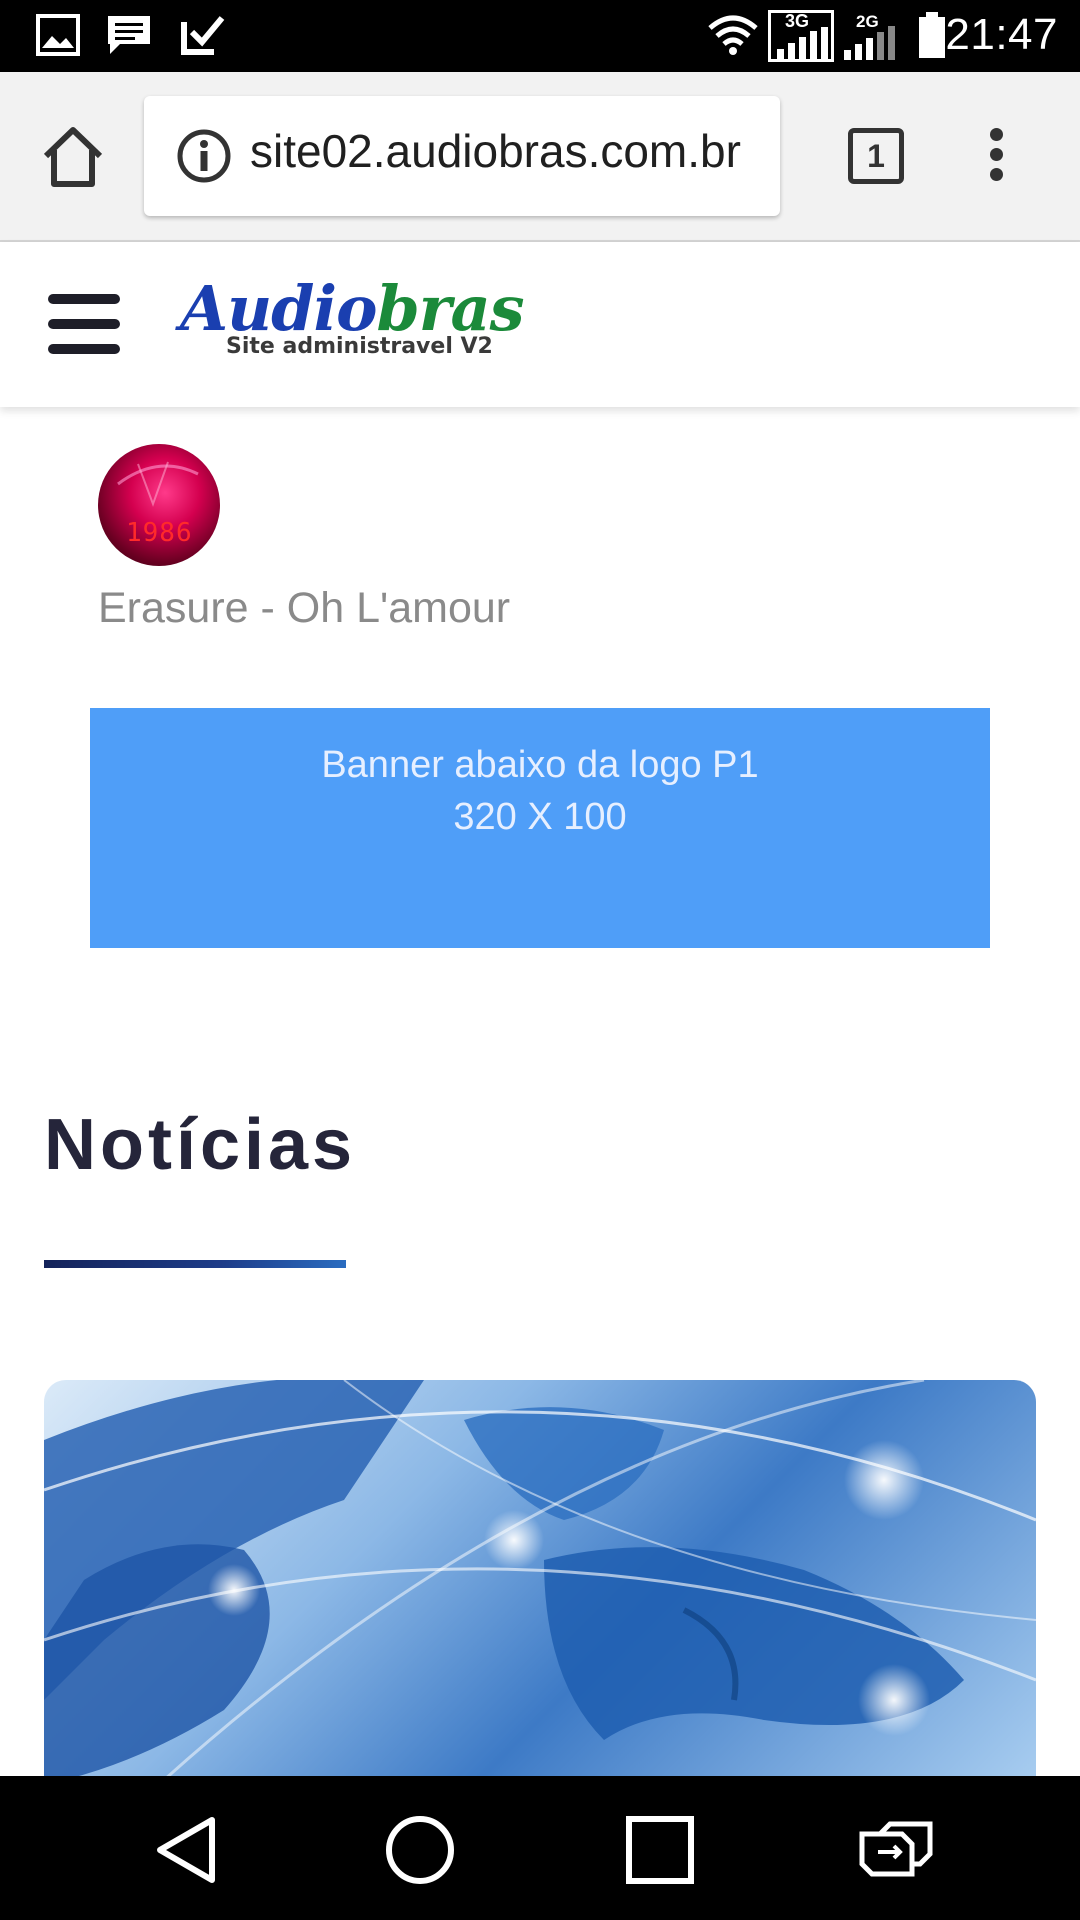 This screenshot has width=1080, height=1920. Describe the element at coordinates (540, 765) in the screenshot. I see `banner-line-1: Banner abaixo da logo P1` at that location.